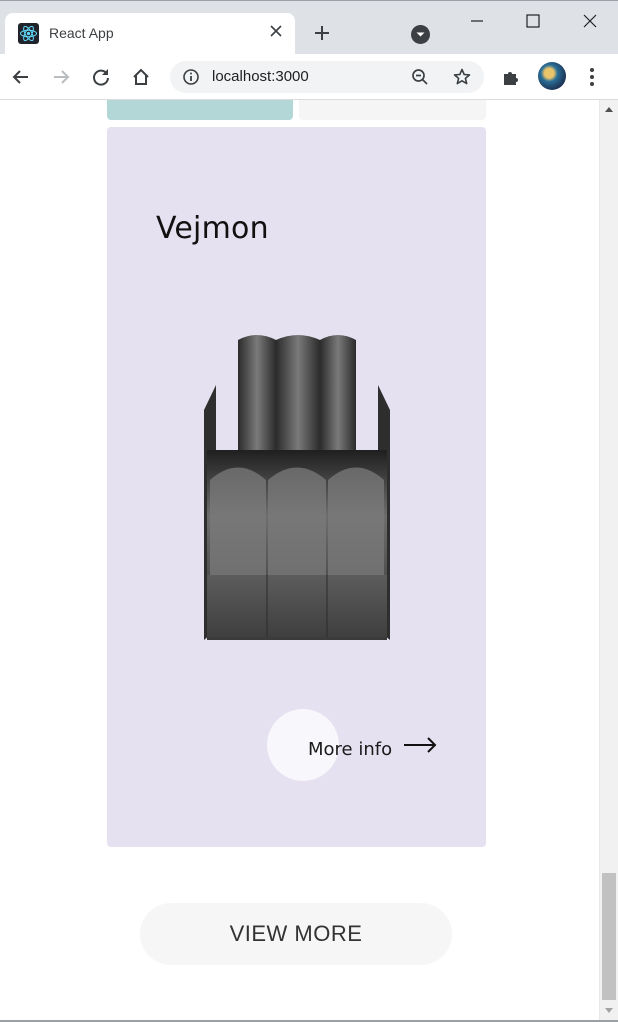 This screenshot has width=618, height=1022. Describe the element at coordinates (477, 21) in the screenshot. I see `minimize-icon` at that location.